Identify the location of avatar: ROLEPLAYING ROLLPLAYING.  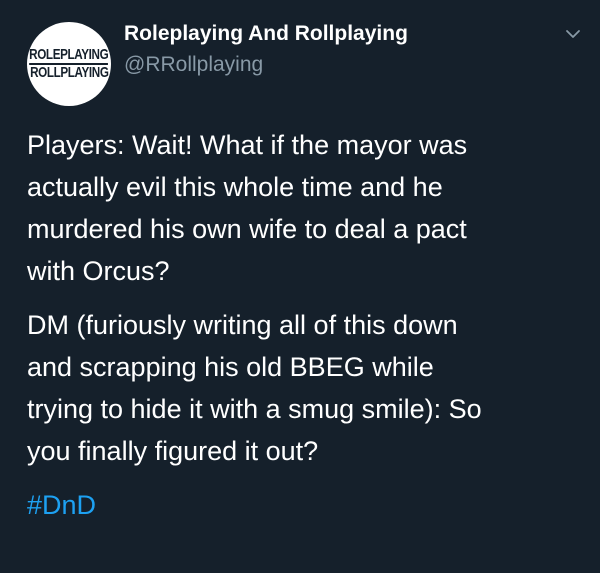
(69, 64).